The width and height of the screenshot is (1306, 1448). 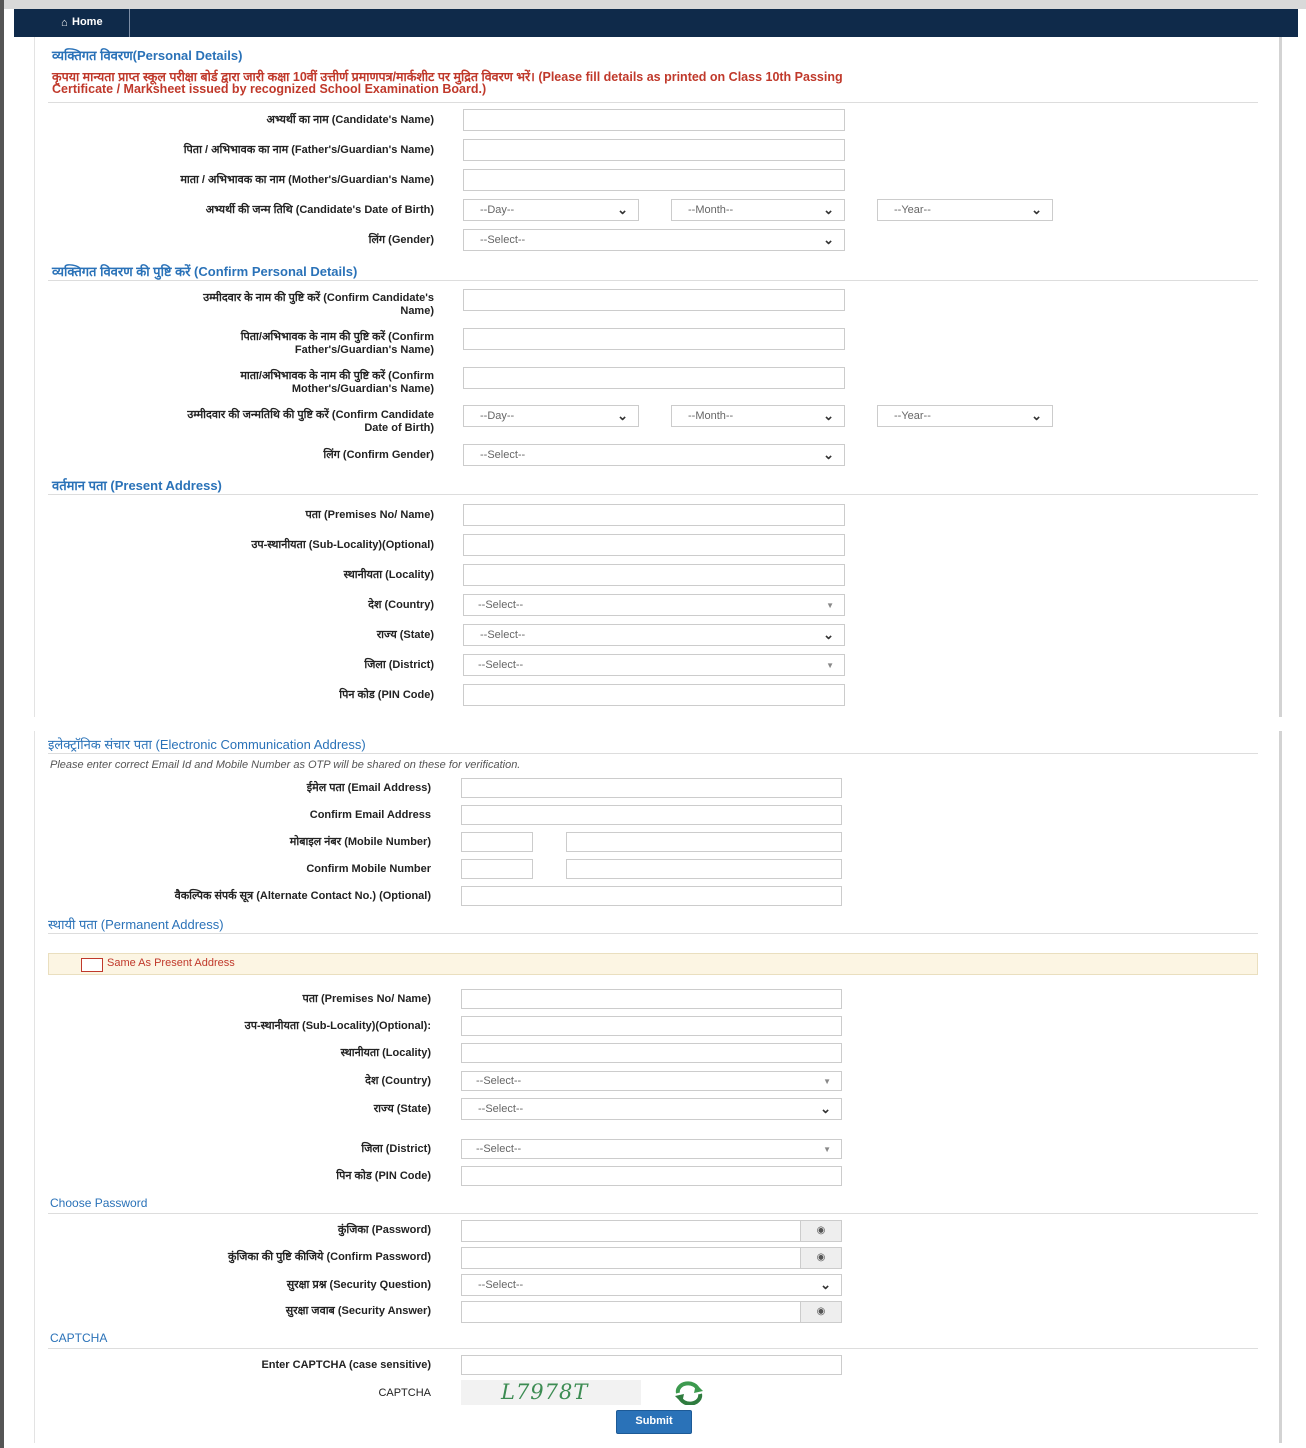 I want to click on dob-day-select: --Day-- ⌄, so click(x=551, y=210).